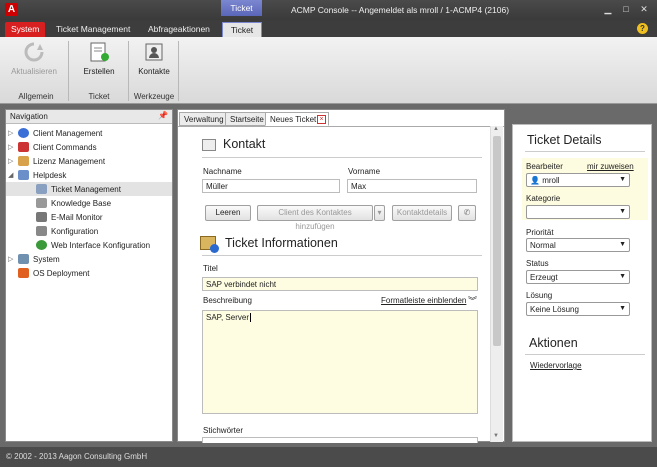 The image size is (657, 467). I want to click on editor-label: Bearbeiter, so click(544, 166).